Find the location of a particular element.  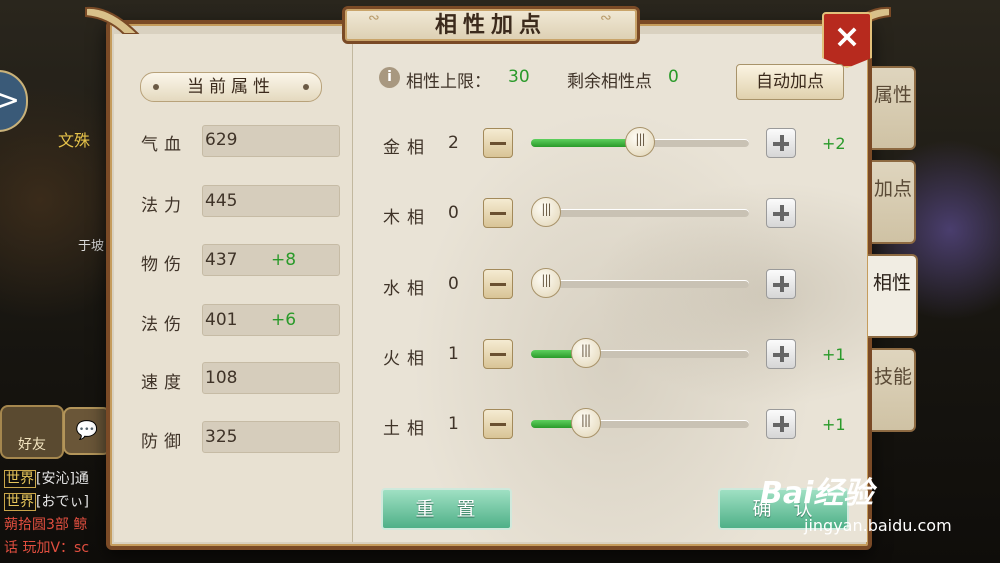

npc-name-label: 文殊 is located at coordinates (74, 140).